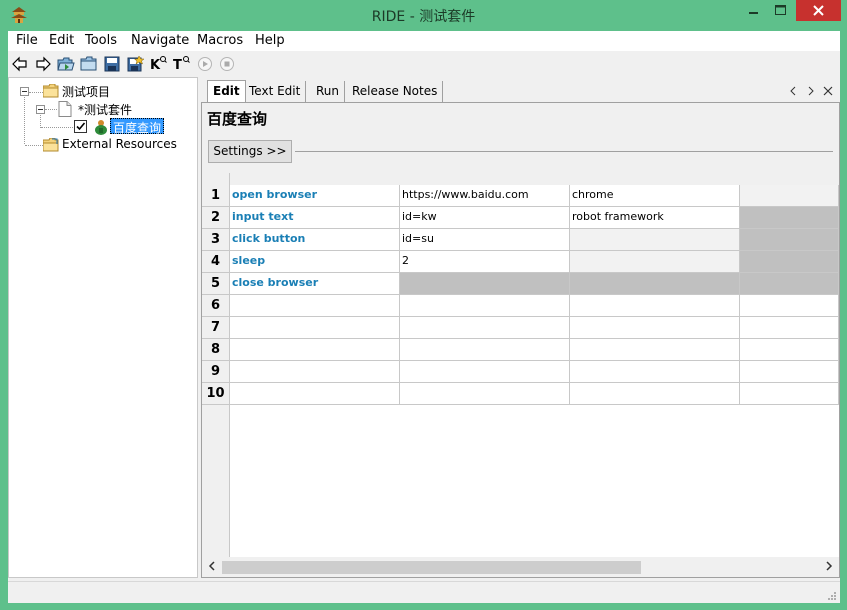  What do you see at coordinates (564, 151) in the screenshot?
I see `settings-divider` at bounding box center [564, 151].